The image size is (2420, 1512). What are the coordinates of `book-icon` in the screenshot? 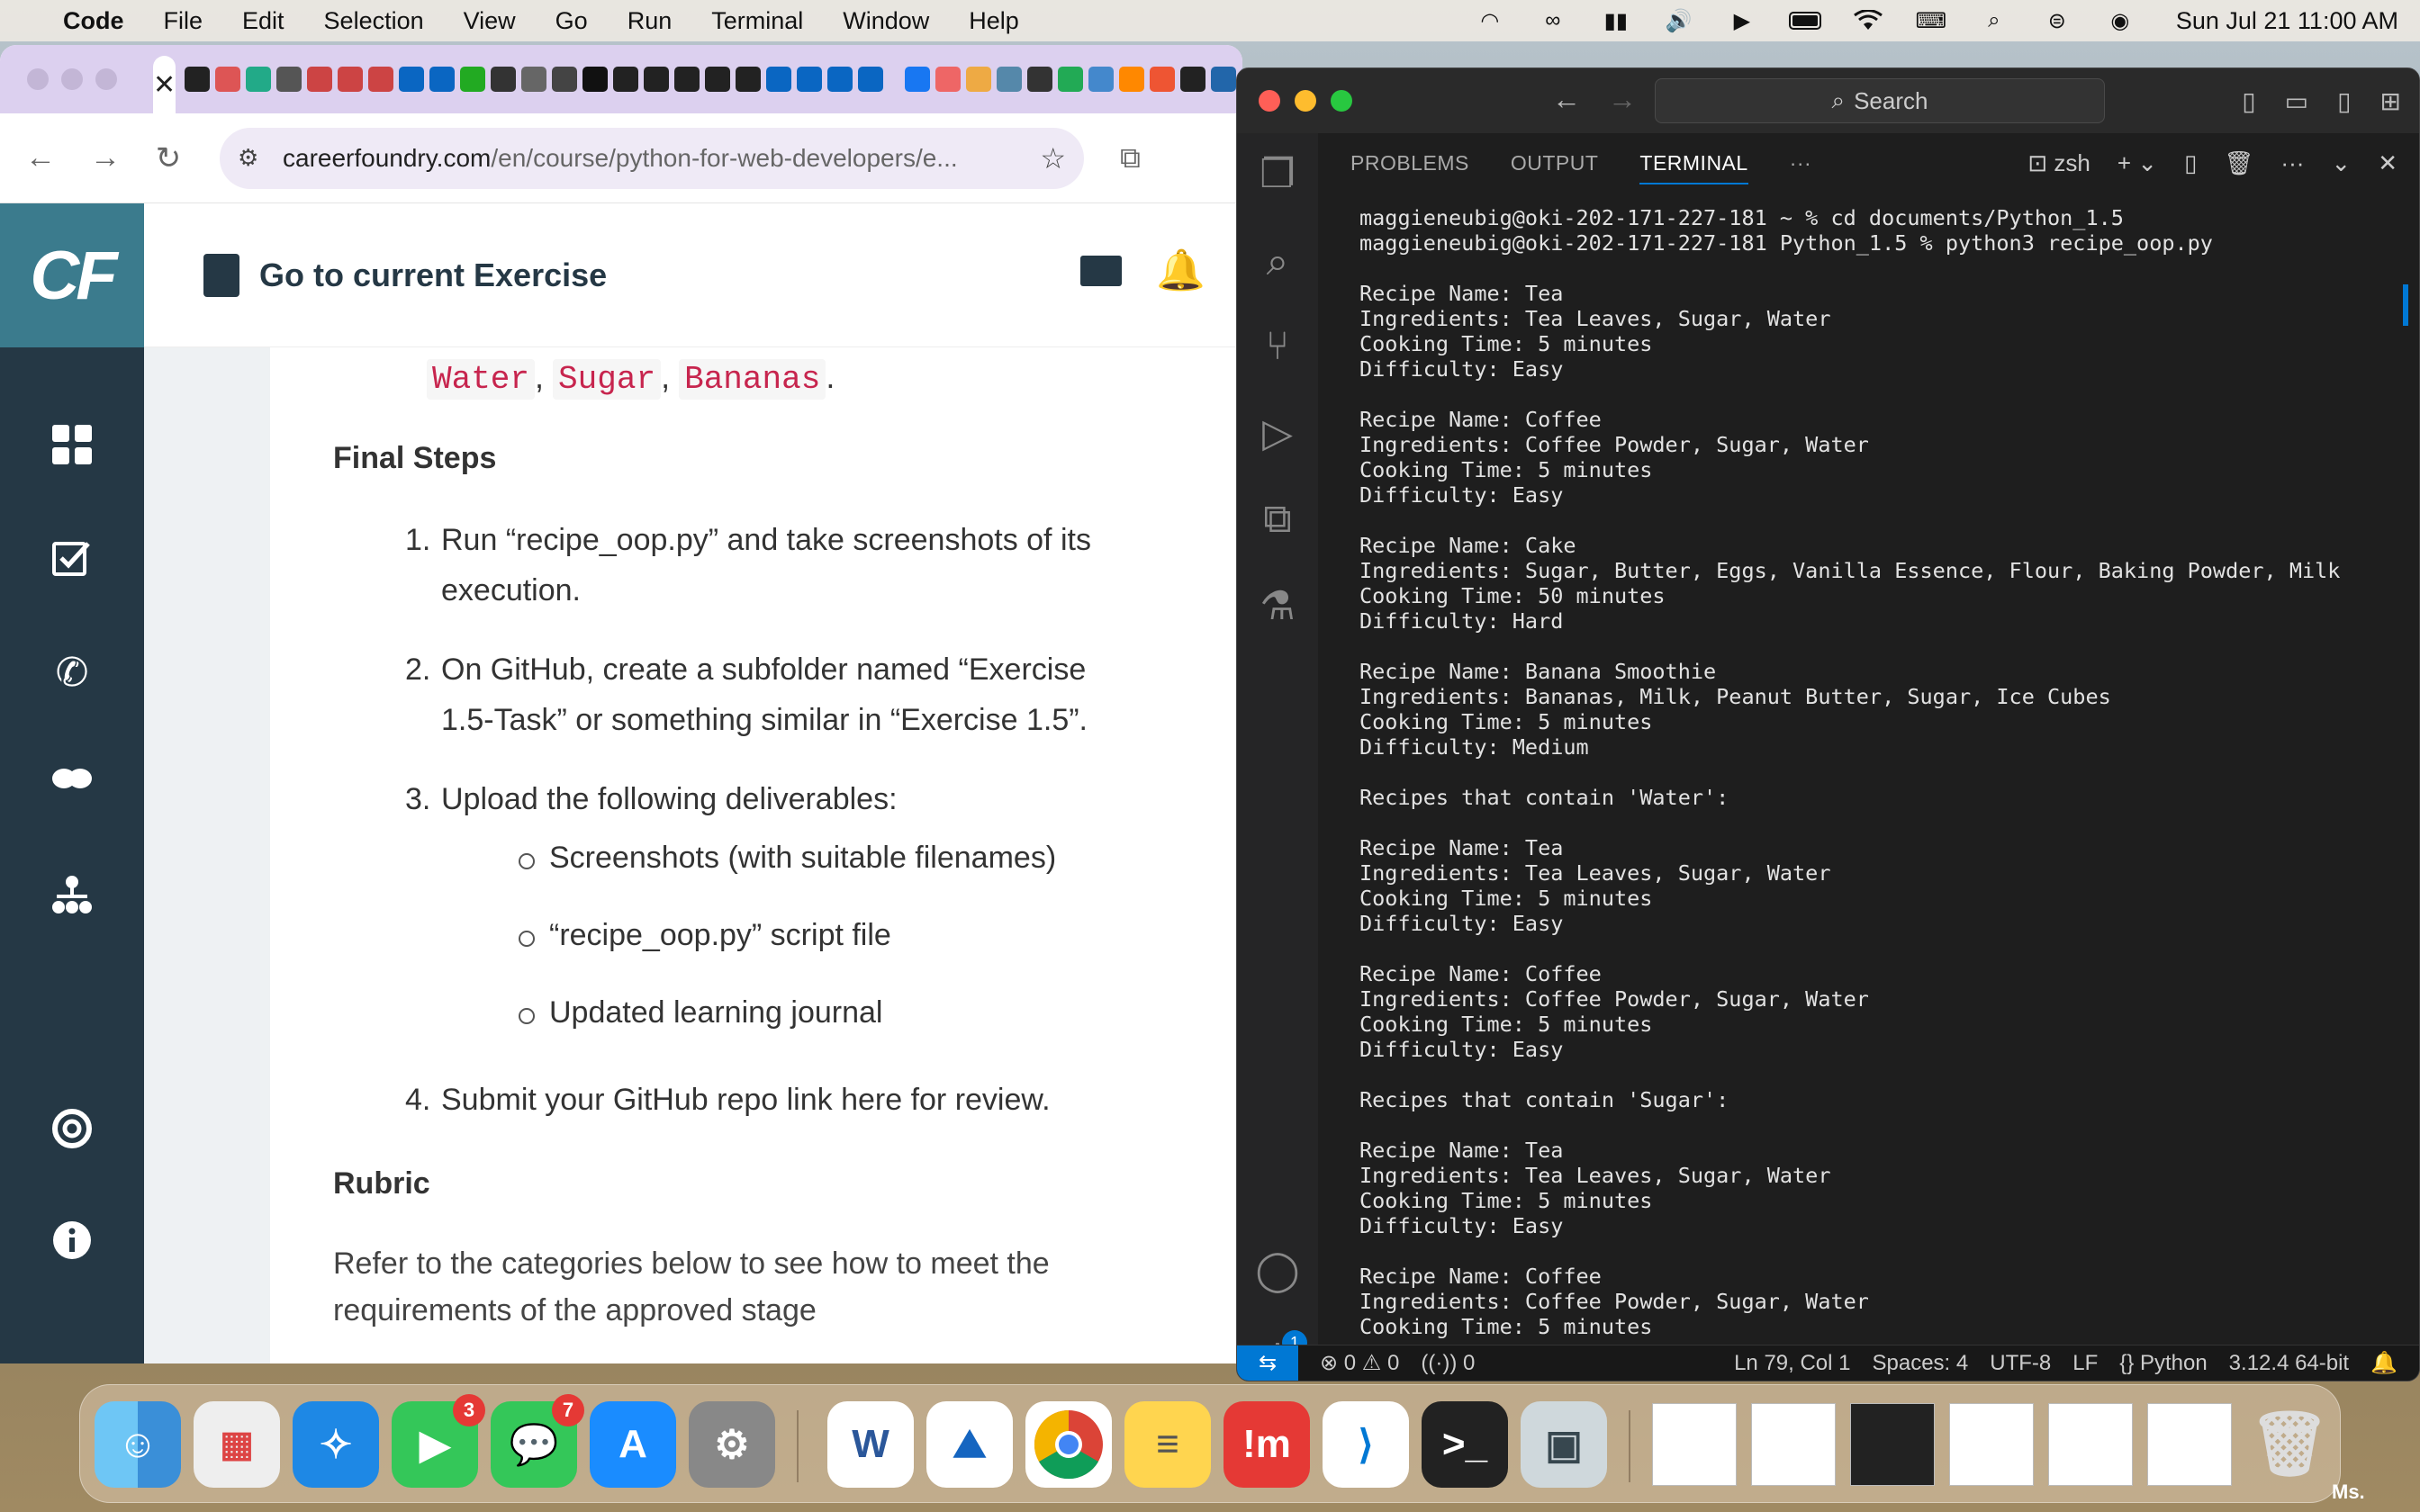 It's located at (221, 275).